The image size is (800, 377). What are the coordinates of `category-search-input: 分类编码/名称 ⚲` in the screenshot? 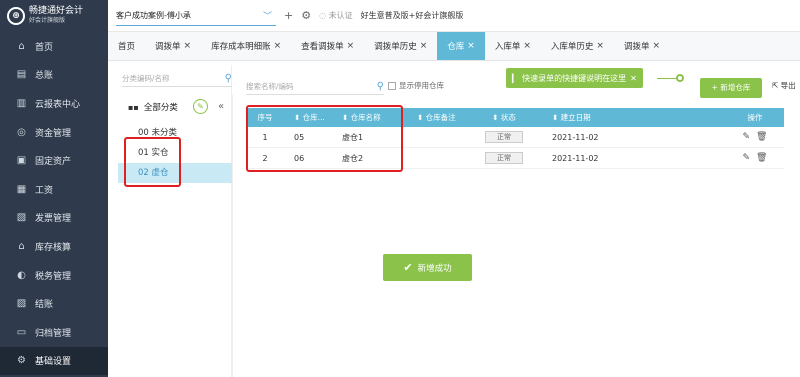 It's located at (177, 79).